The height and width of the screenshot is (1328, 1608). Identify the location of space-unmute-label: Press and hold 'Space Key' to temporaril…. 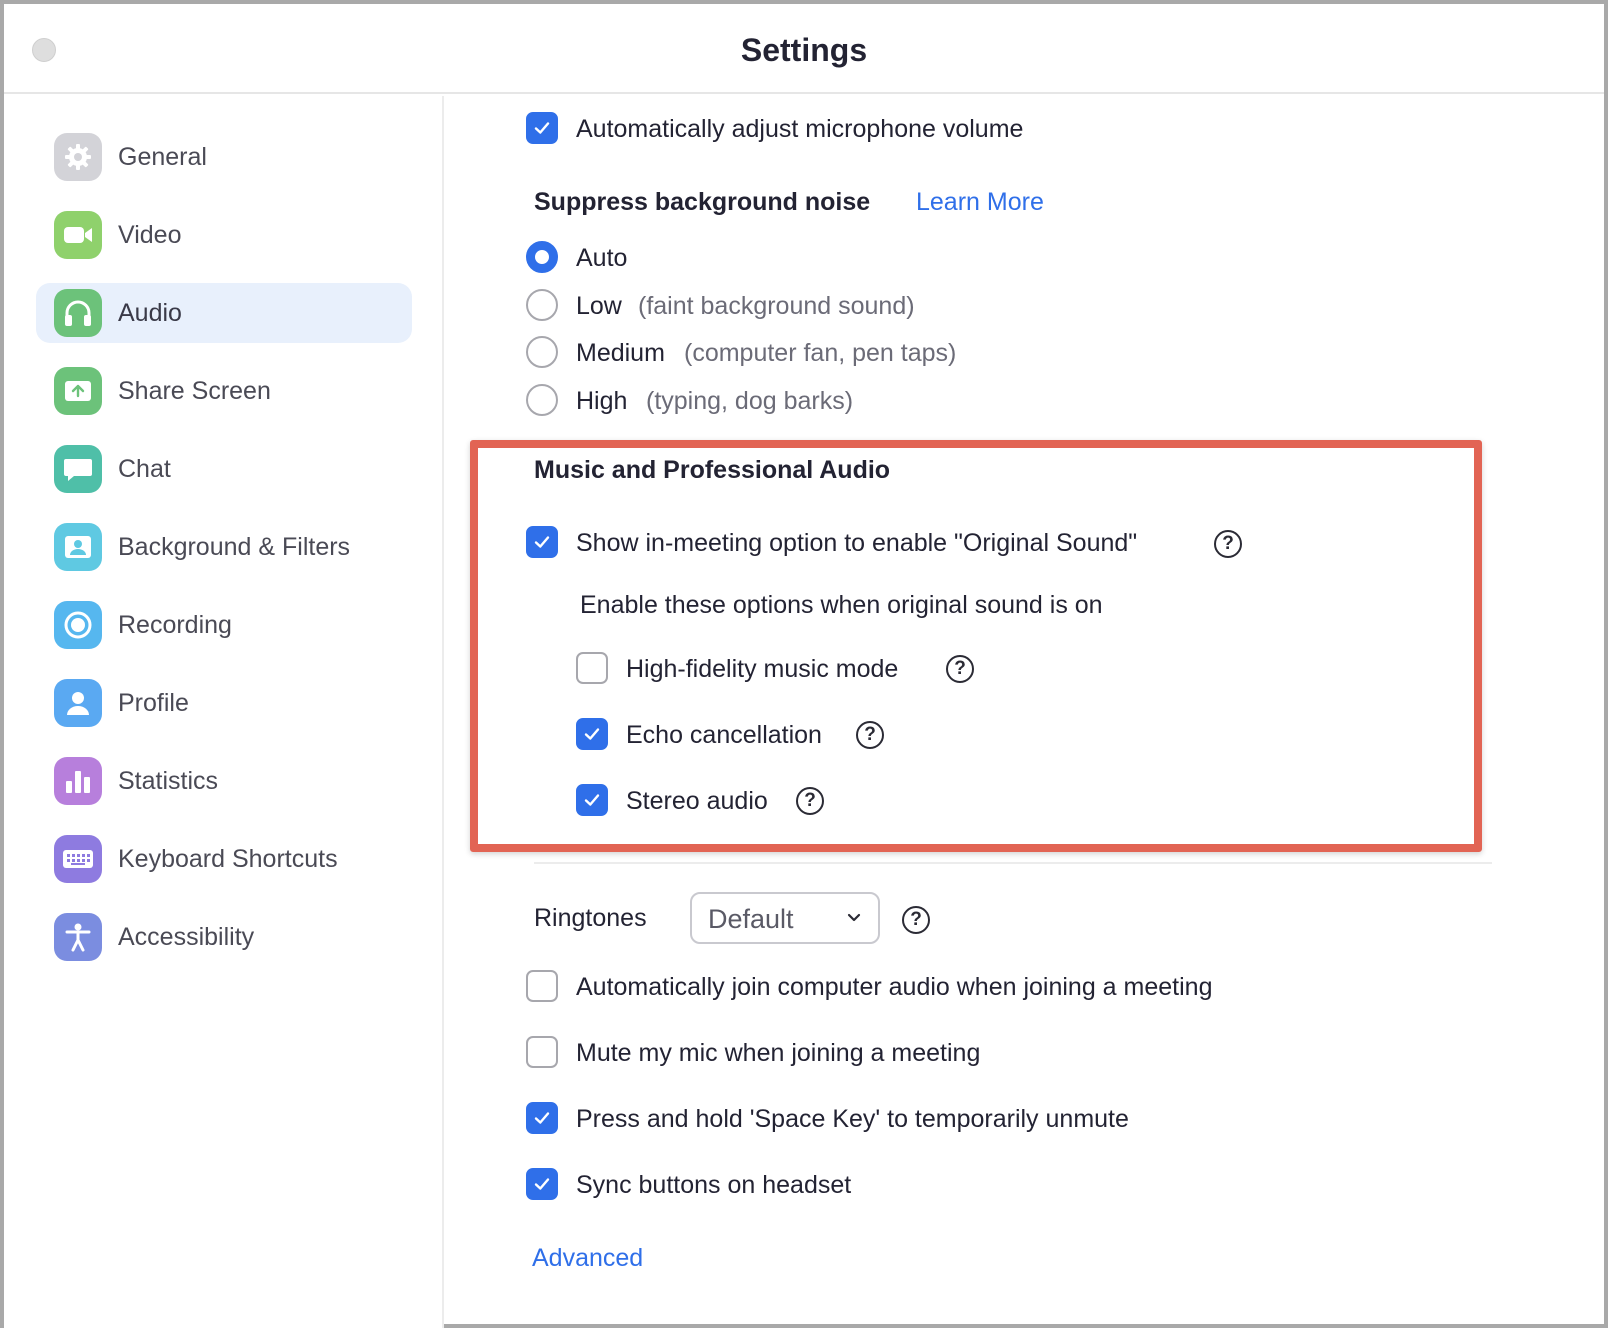
(852, 1119).